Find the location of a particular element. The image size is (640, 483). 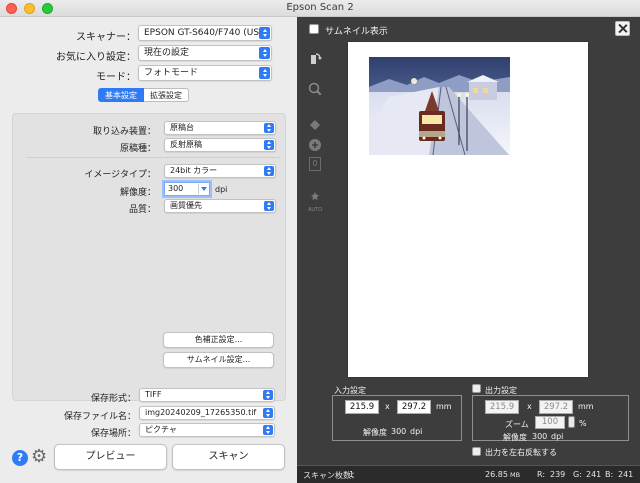

mirror-checkbox is located at coordinates (476, 451).